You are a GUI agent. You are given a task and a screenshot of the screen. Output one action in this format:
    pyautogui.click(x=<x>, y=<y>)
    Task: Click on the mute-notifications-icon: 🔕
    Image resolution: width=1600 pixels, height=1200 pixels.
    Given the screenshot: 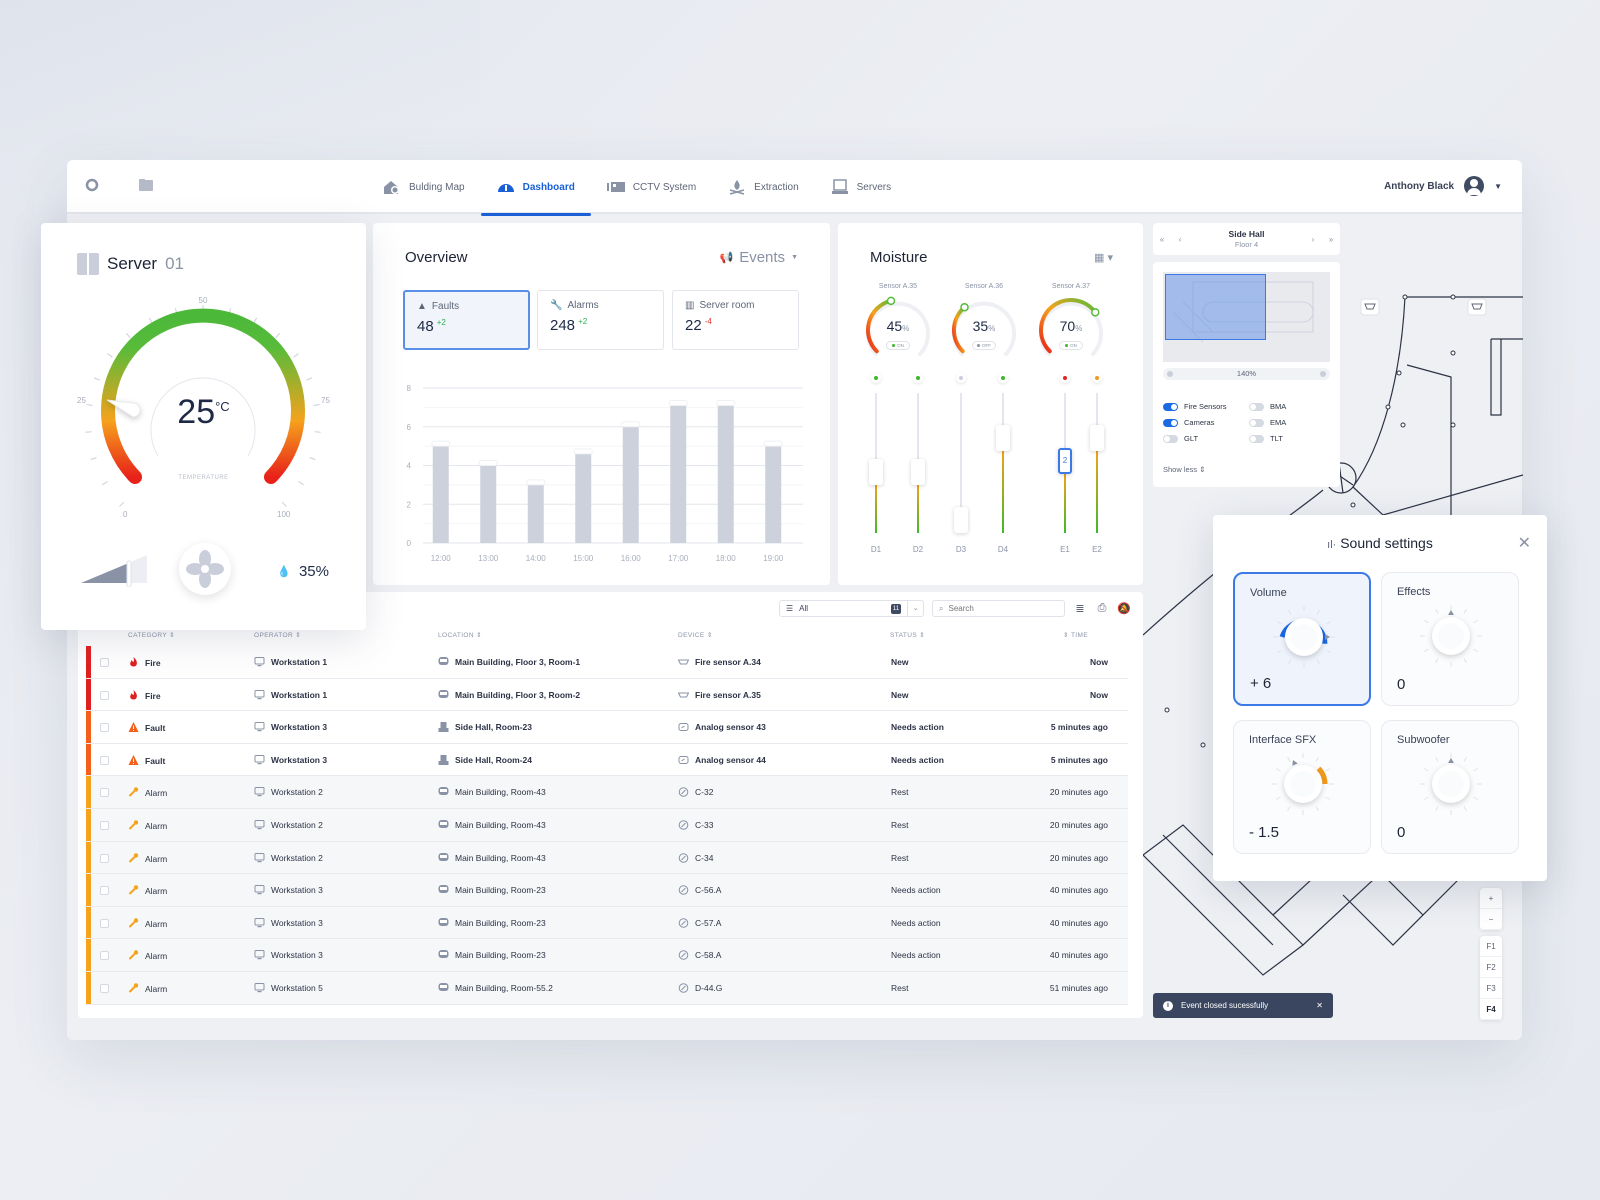 What is the action you would take?
    pyautogui.click(x=1124, y=608)
    